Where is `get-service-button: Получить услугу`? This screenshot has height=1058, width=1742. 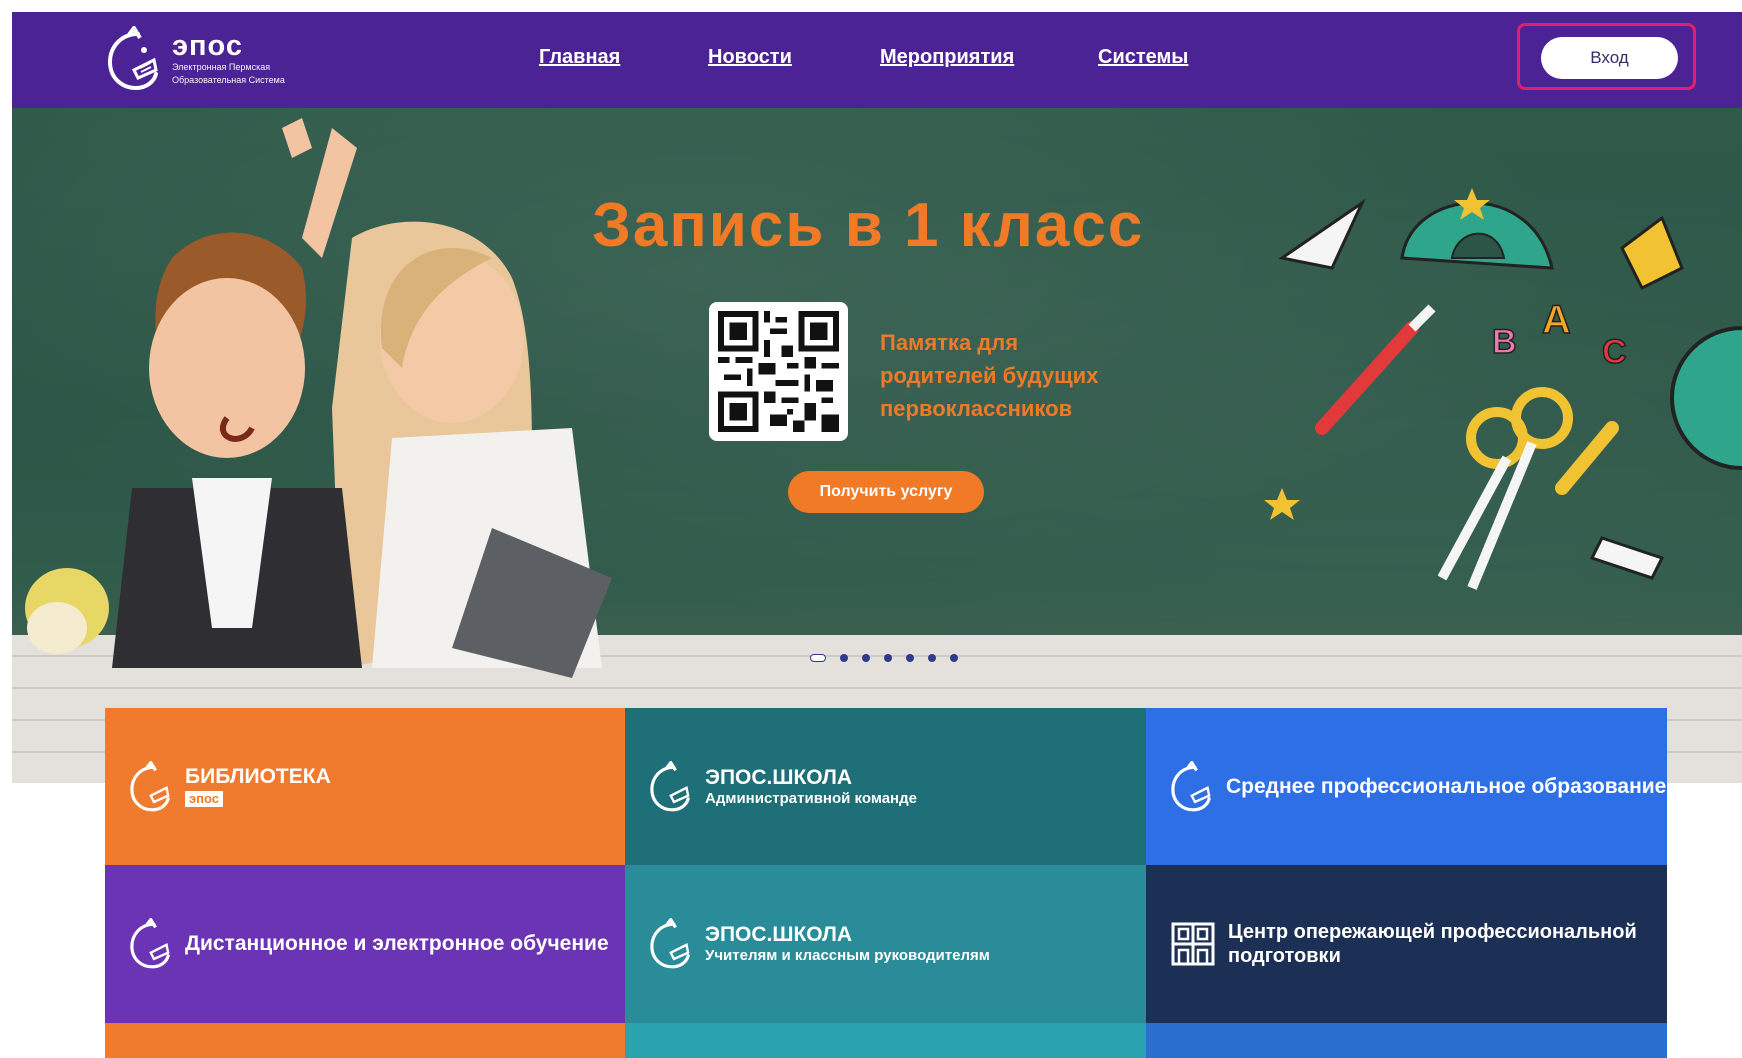
get-service-button: Получить услугу is located at coordinates (886, 492).